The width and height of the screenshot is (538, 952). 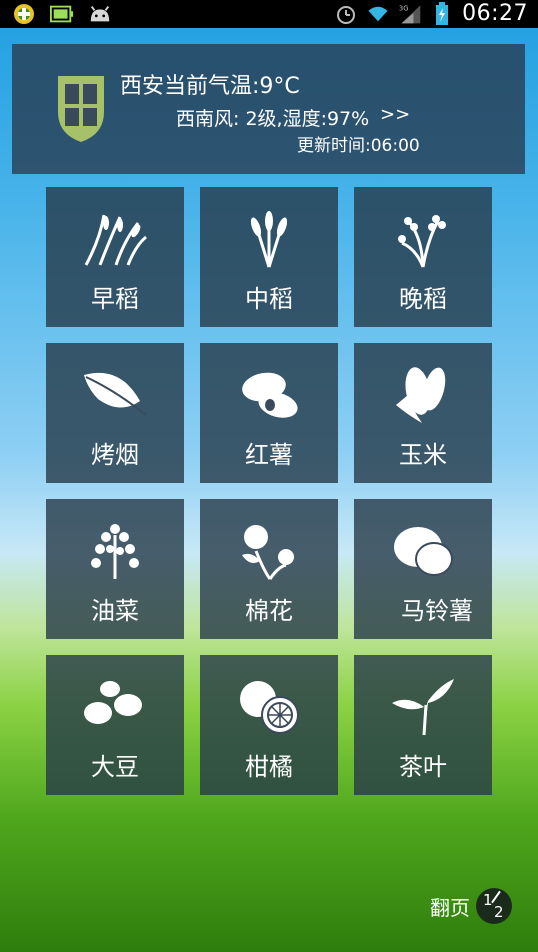 What do you see at coordinates (423, 455) in the screenshot?
I see `crop-label: 玉米` at bounding box center [423, 455].